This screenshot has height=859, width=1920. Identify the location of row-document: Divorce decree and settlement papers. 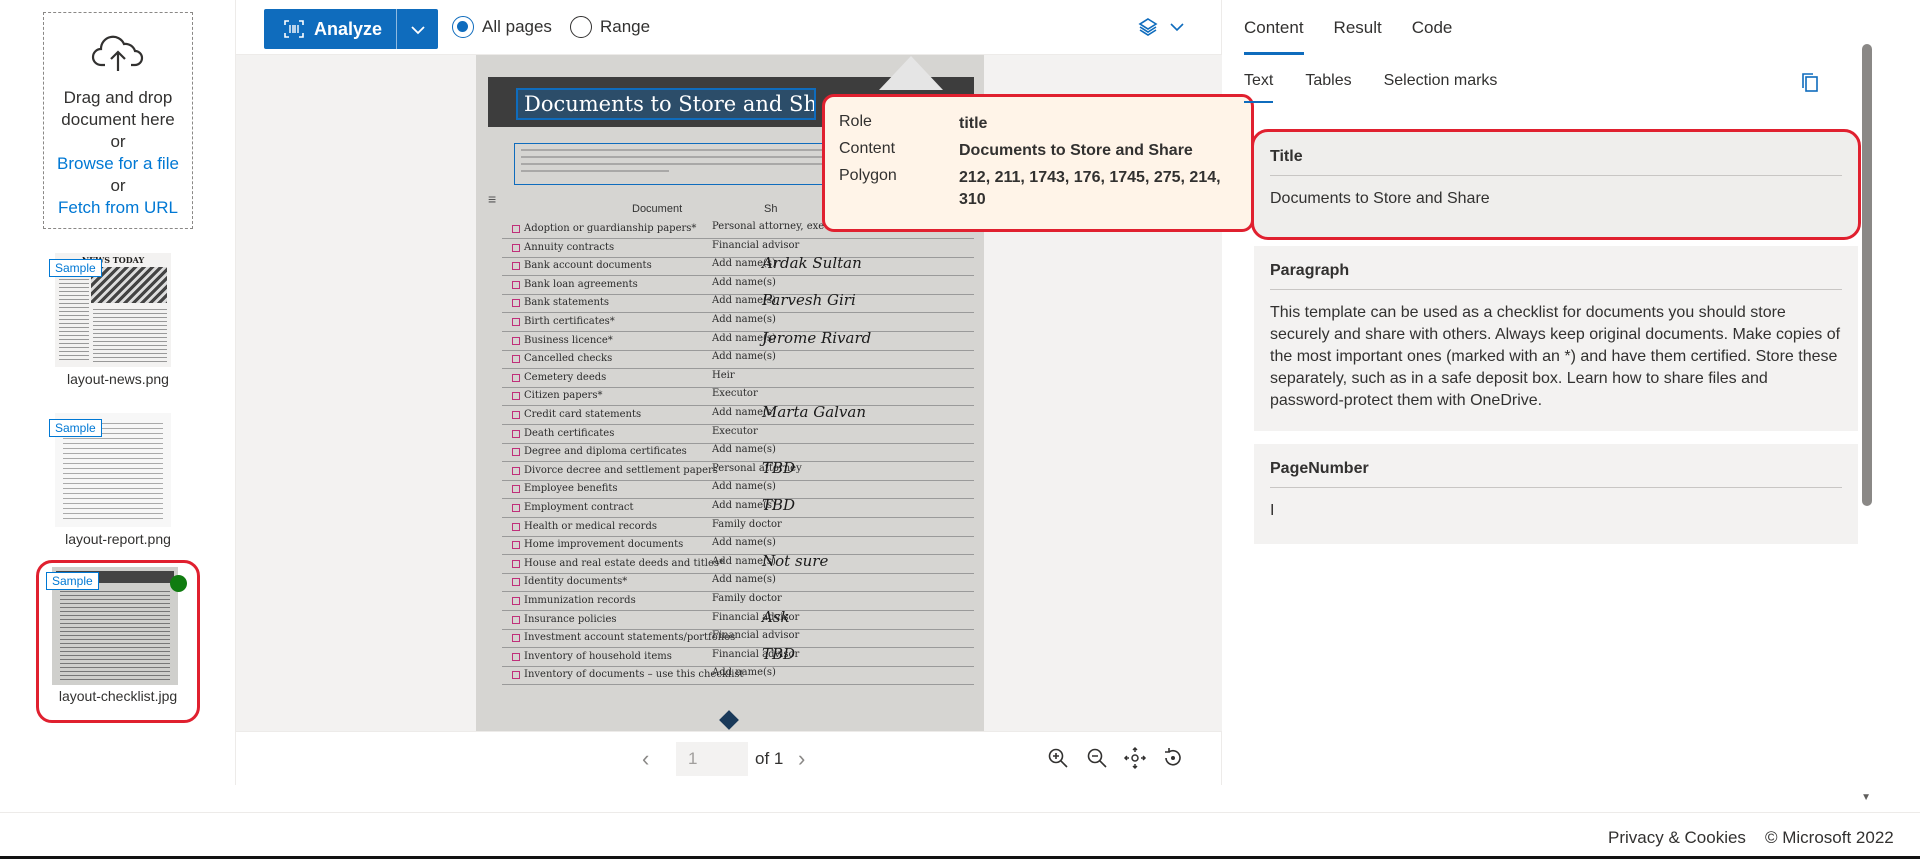
(621, 470).